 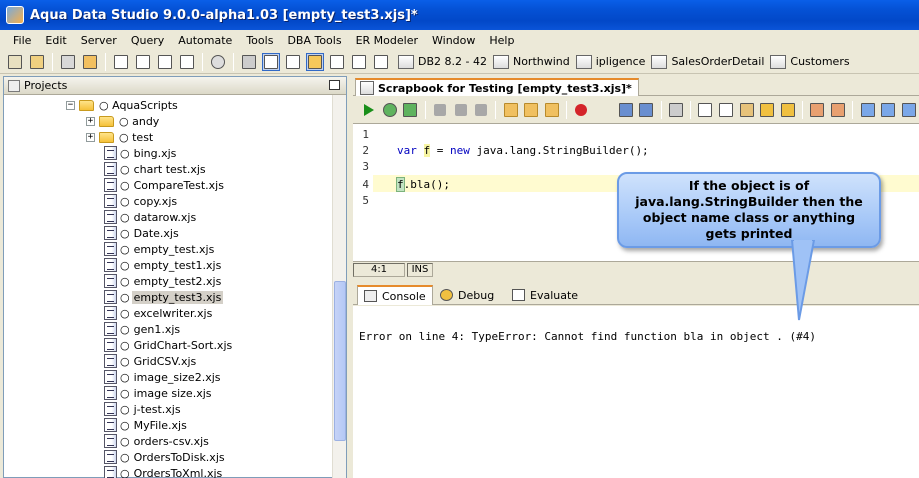 I want to click on printer-button, so click(x=249, y=62).